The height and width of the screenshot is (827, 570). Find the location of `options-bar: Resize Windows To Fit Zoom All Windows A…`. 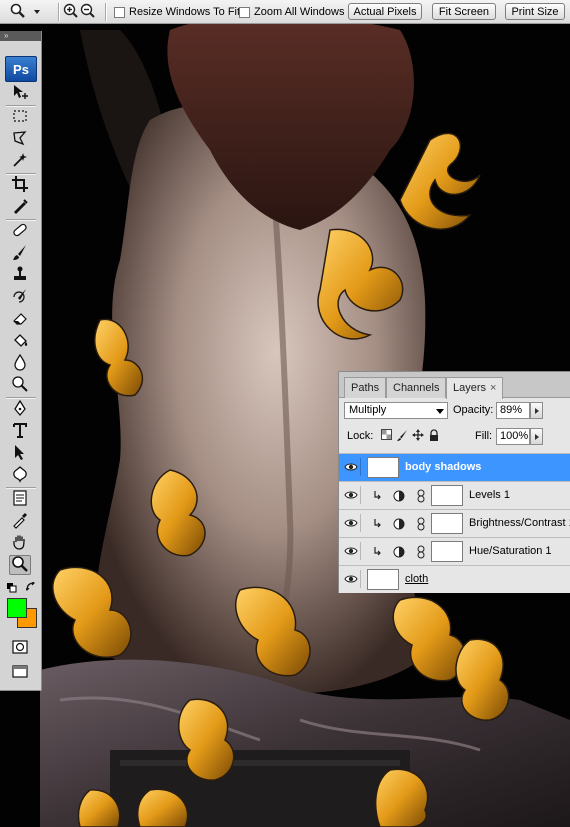

options-bar: Resize Windows To Fit Zoom All Windows A… is located at coordinates (285, 12).